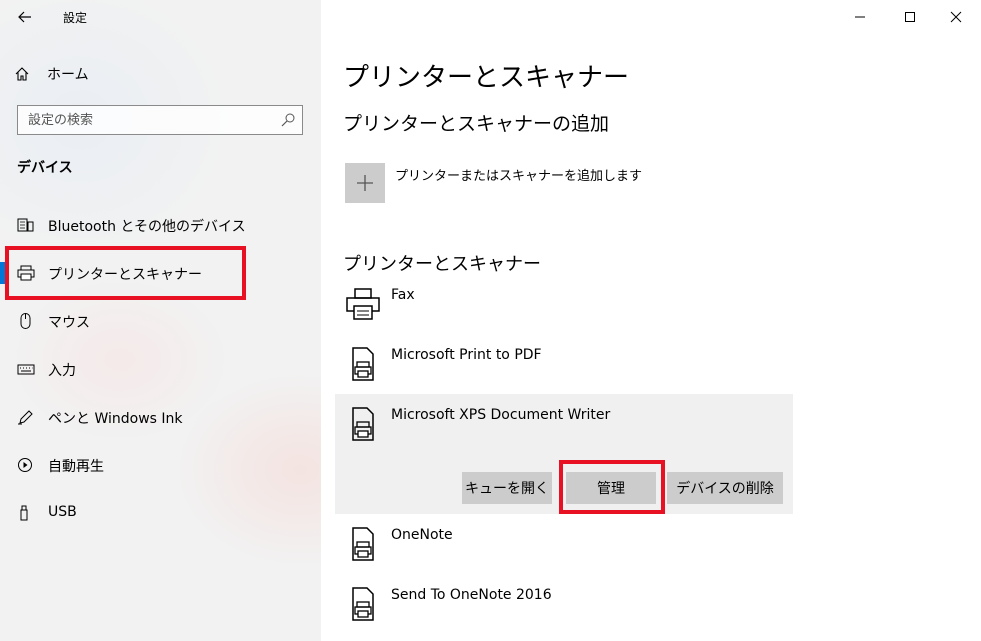 The image size is (981, 641). Describe the element at coordinates (160, 465) in the screenshot. I see `sidebar-item-autoplay: 自動再生` at that location.